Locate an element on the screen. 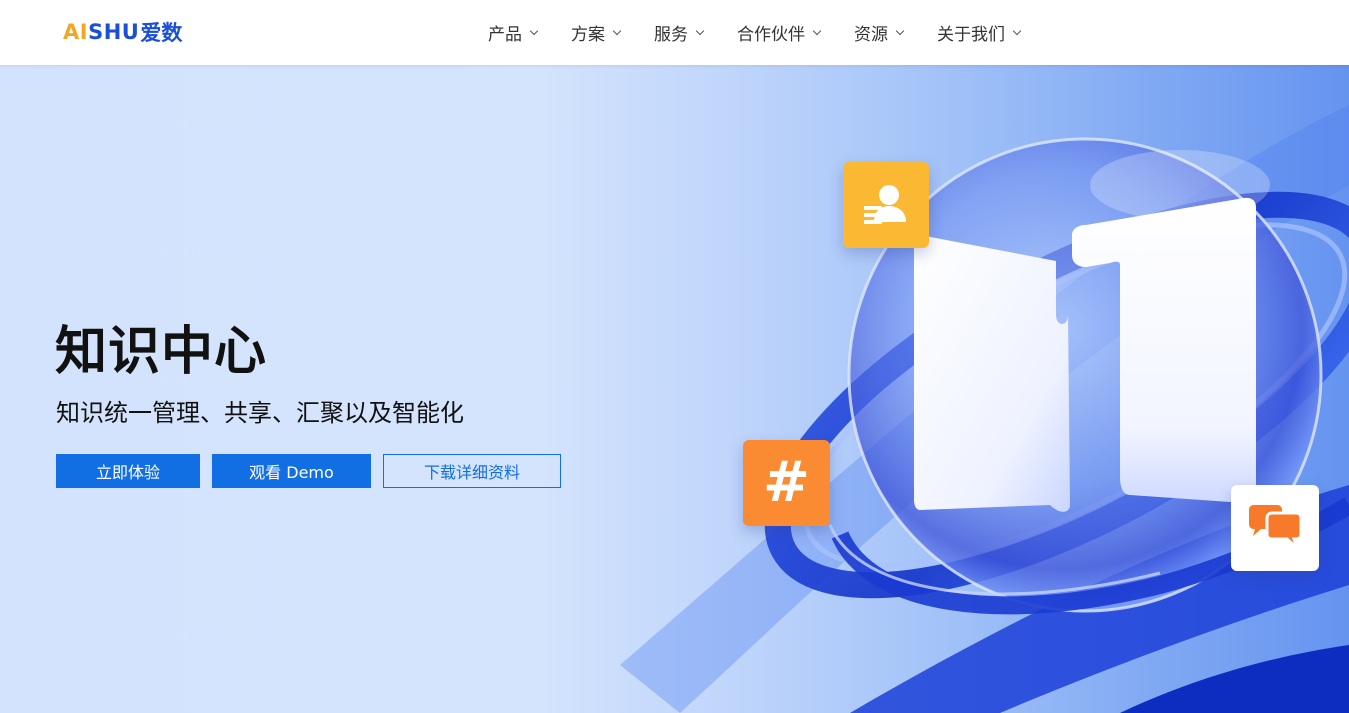 The image size is (1349, 713). main-nav: 产品 方案 服务 合作伙伴 资源 关于我们 is located at coordinates (755, 32).